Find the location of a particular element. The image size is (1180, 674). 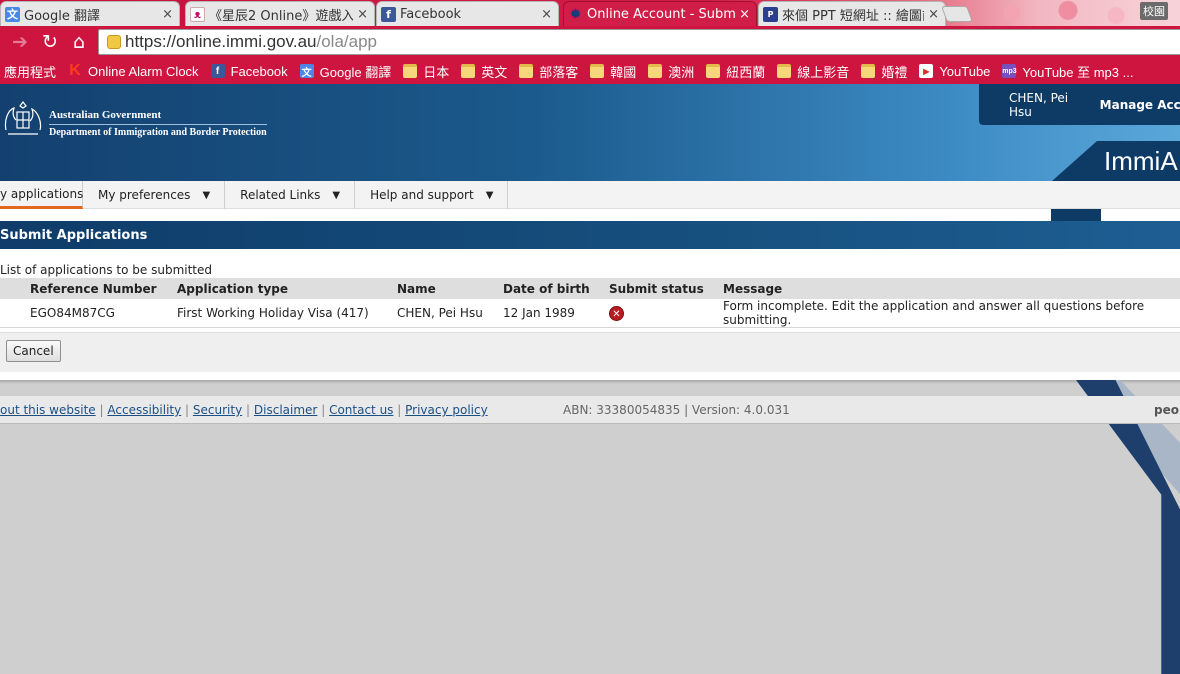

footer-right-text: peop is located at coordinates (1167, 410).